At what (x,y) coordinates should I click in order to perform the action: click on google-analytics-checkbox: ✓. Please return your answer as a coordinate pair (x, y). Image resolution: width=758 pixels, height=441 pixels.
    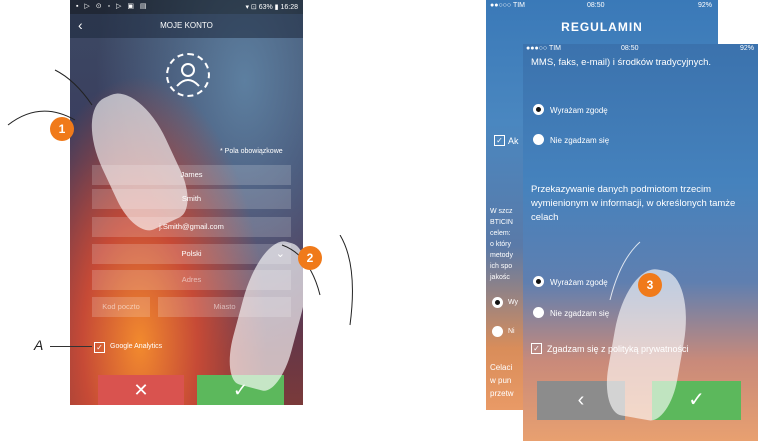
    Looking at the image, I should click on (99, 347).